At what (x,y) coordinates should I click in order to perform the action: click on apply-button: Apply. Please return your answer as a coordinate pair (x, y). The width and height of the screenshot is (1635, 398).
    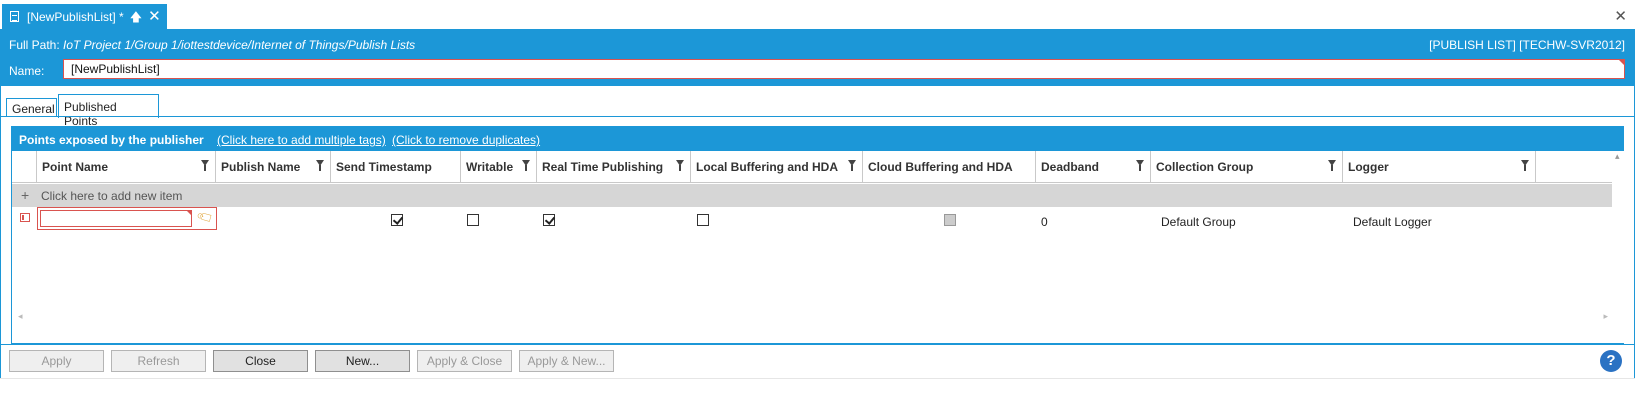
    Looking at the image, I should click on (56, 361).